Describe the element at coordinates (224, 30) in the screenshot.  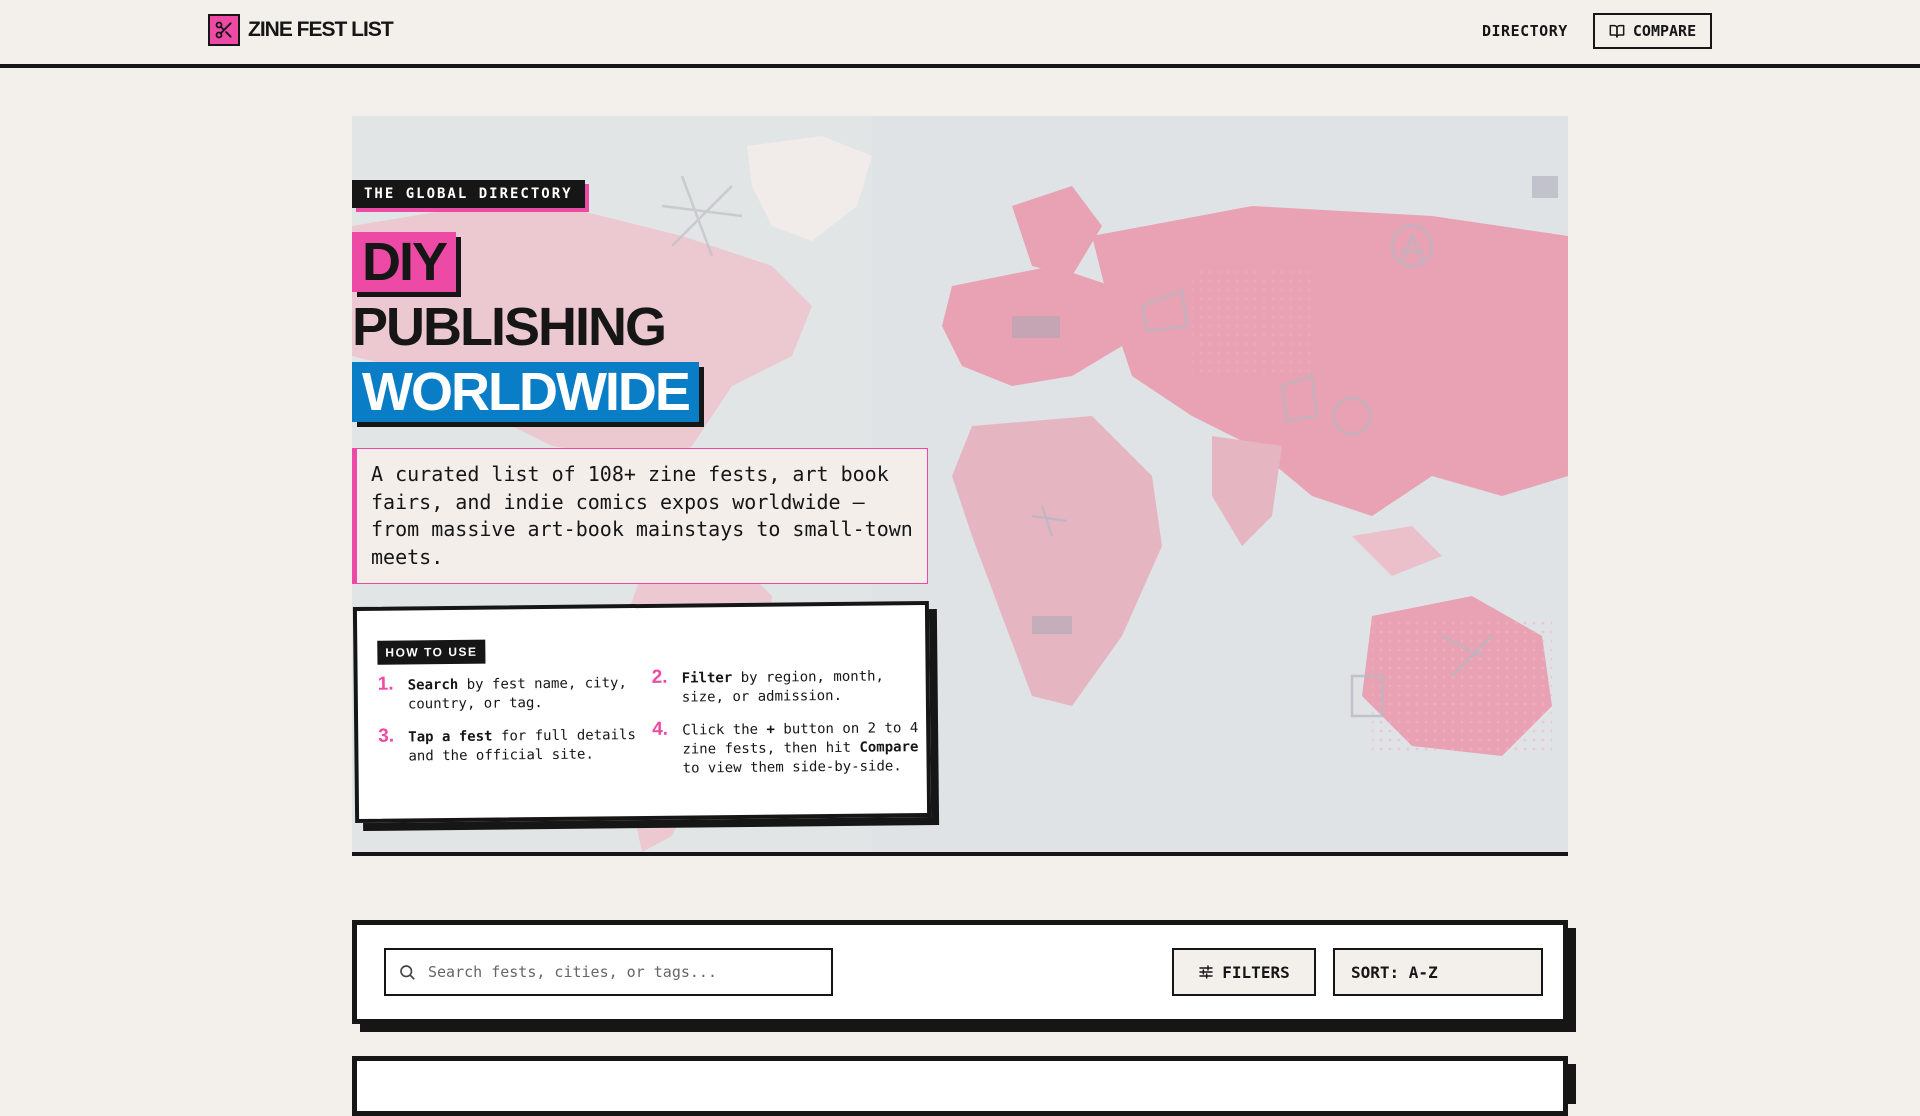
I see `scissors-icon` at that location.